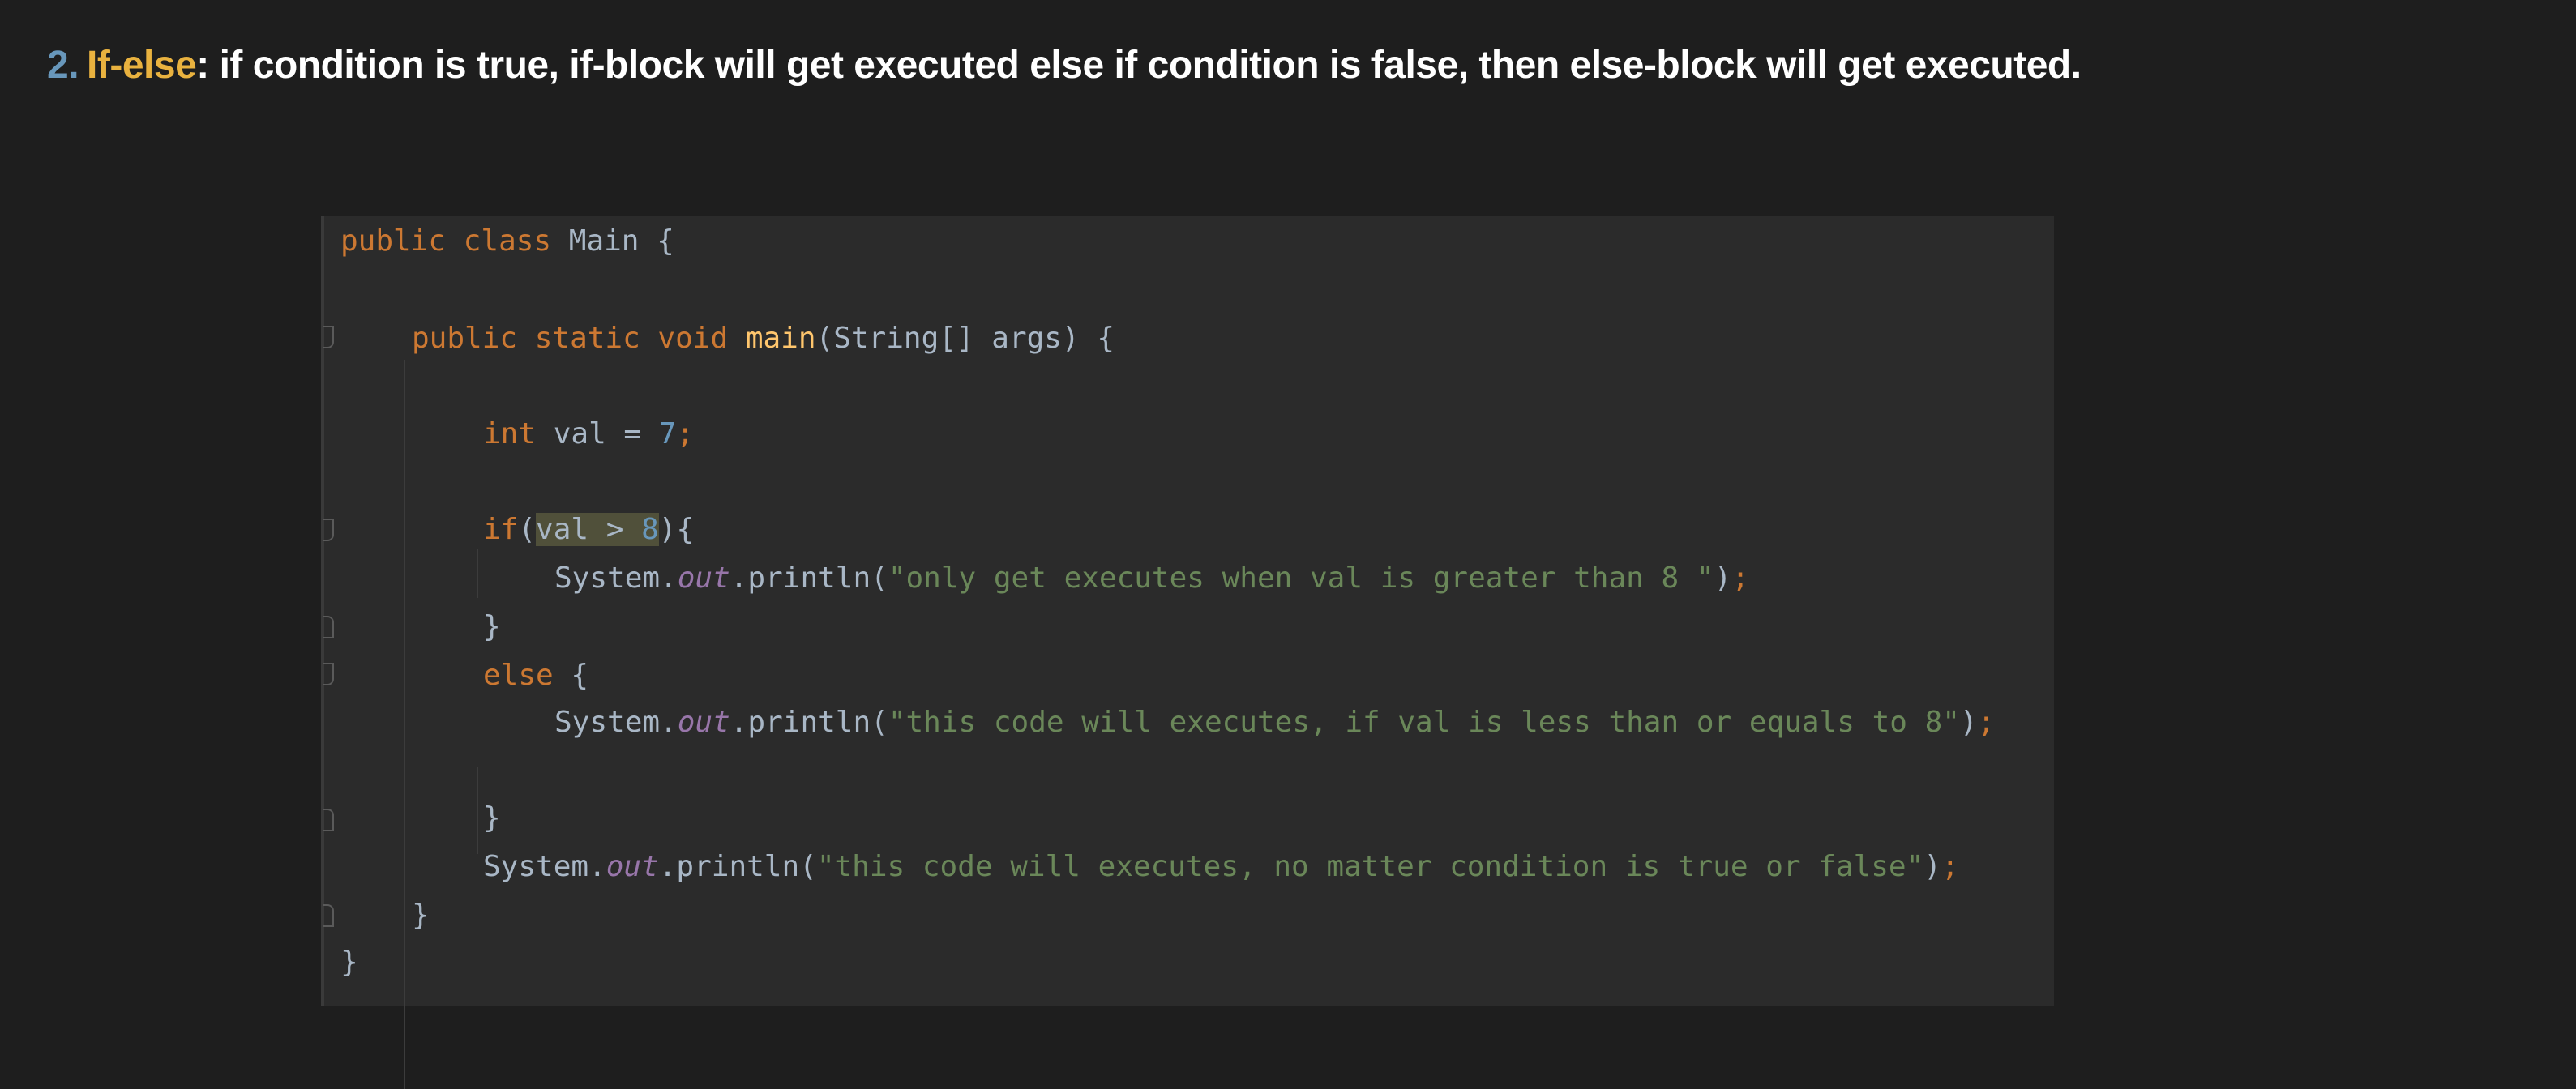 The height and width of the screenshot is (1089, 2576). Describe the element at coordinates (492, 818) in the screenshot. I see `code-line-else-close: }` at that location.